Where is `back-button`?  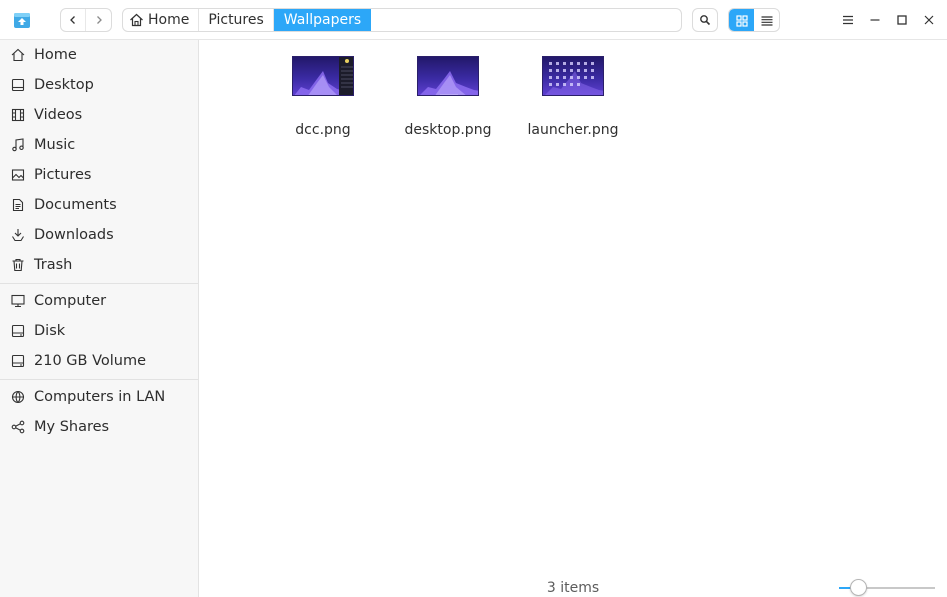
back-button is located at coordinates (74, 20).